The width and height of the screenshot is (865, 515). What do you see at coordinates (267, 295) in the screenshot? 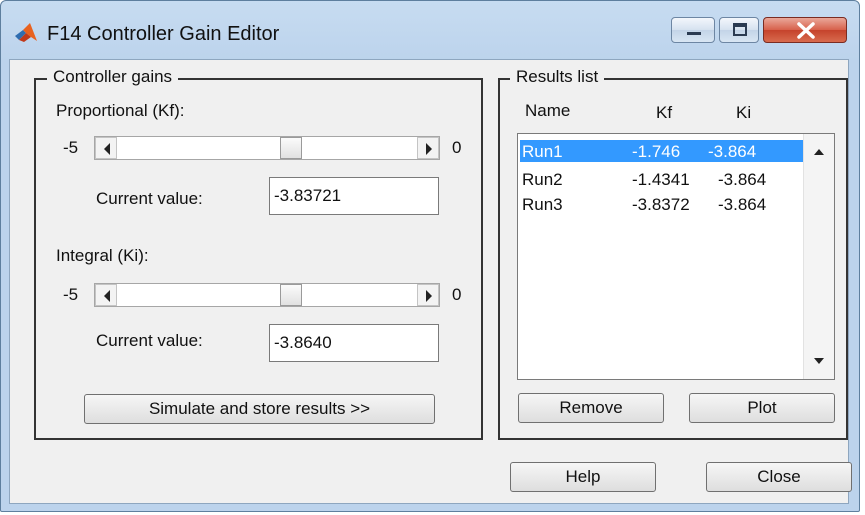
I see `integral-slider` at bounding box center [267, 295].